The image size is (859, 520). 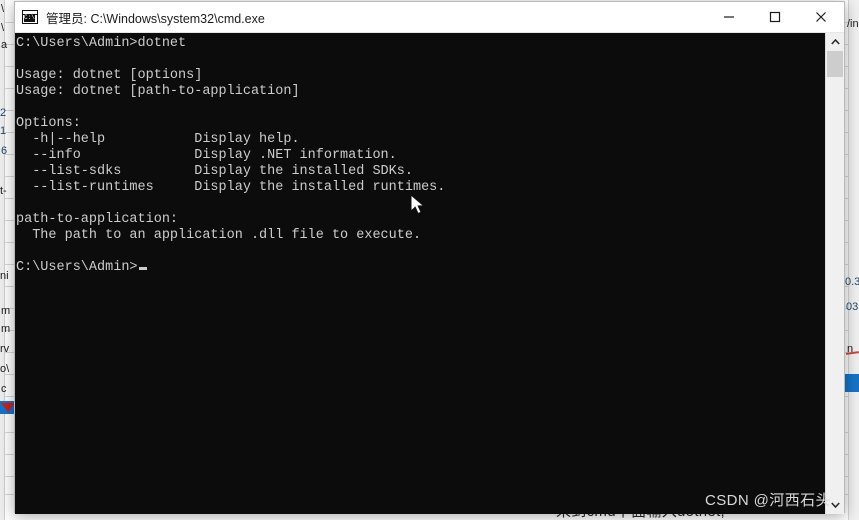 What do you see at coordinates (109, 75) in the screenshot?
I see `console-line: Usage: dotnet [options]` at bounding box center [109, 75].